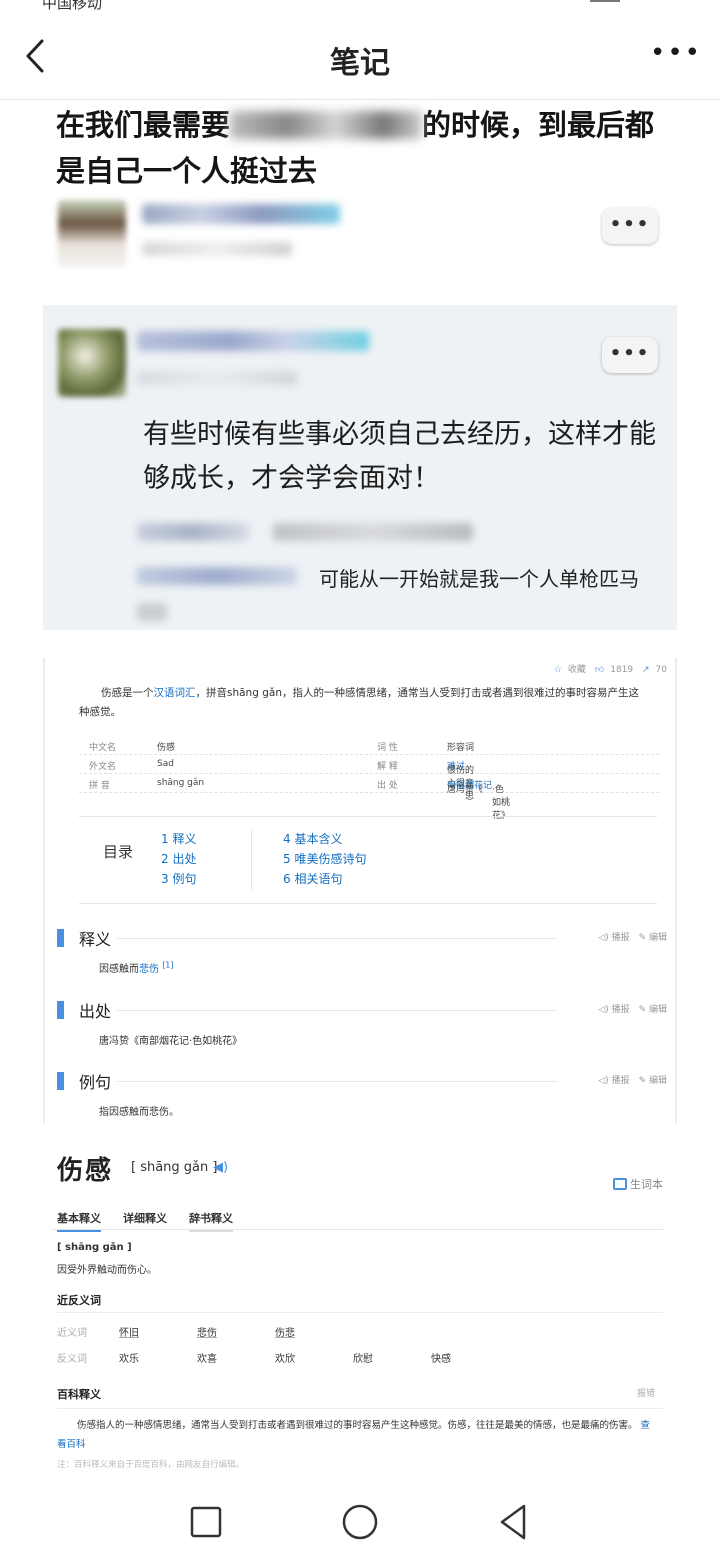 This screenshot has width=720, height=1565. Describe the element at coordinates (129, 1357) in the screenshot. I see `antonym-link: 欢乐` at that location.